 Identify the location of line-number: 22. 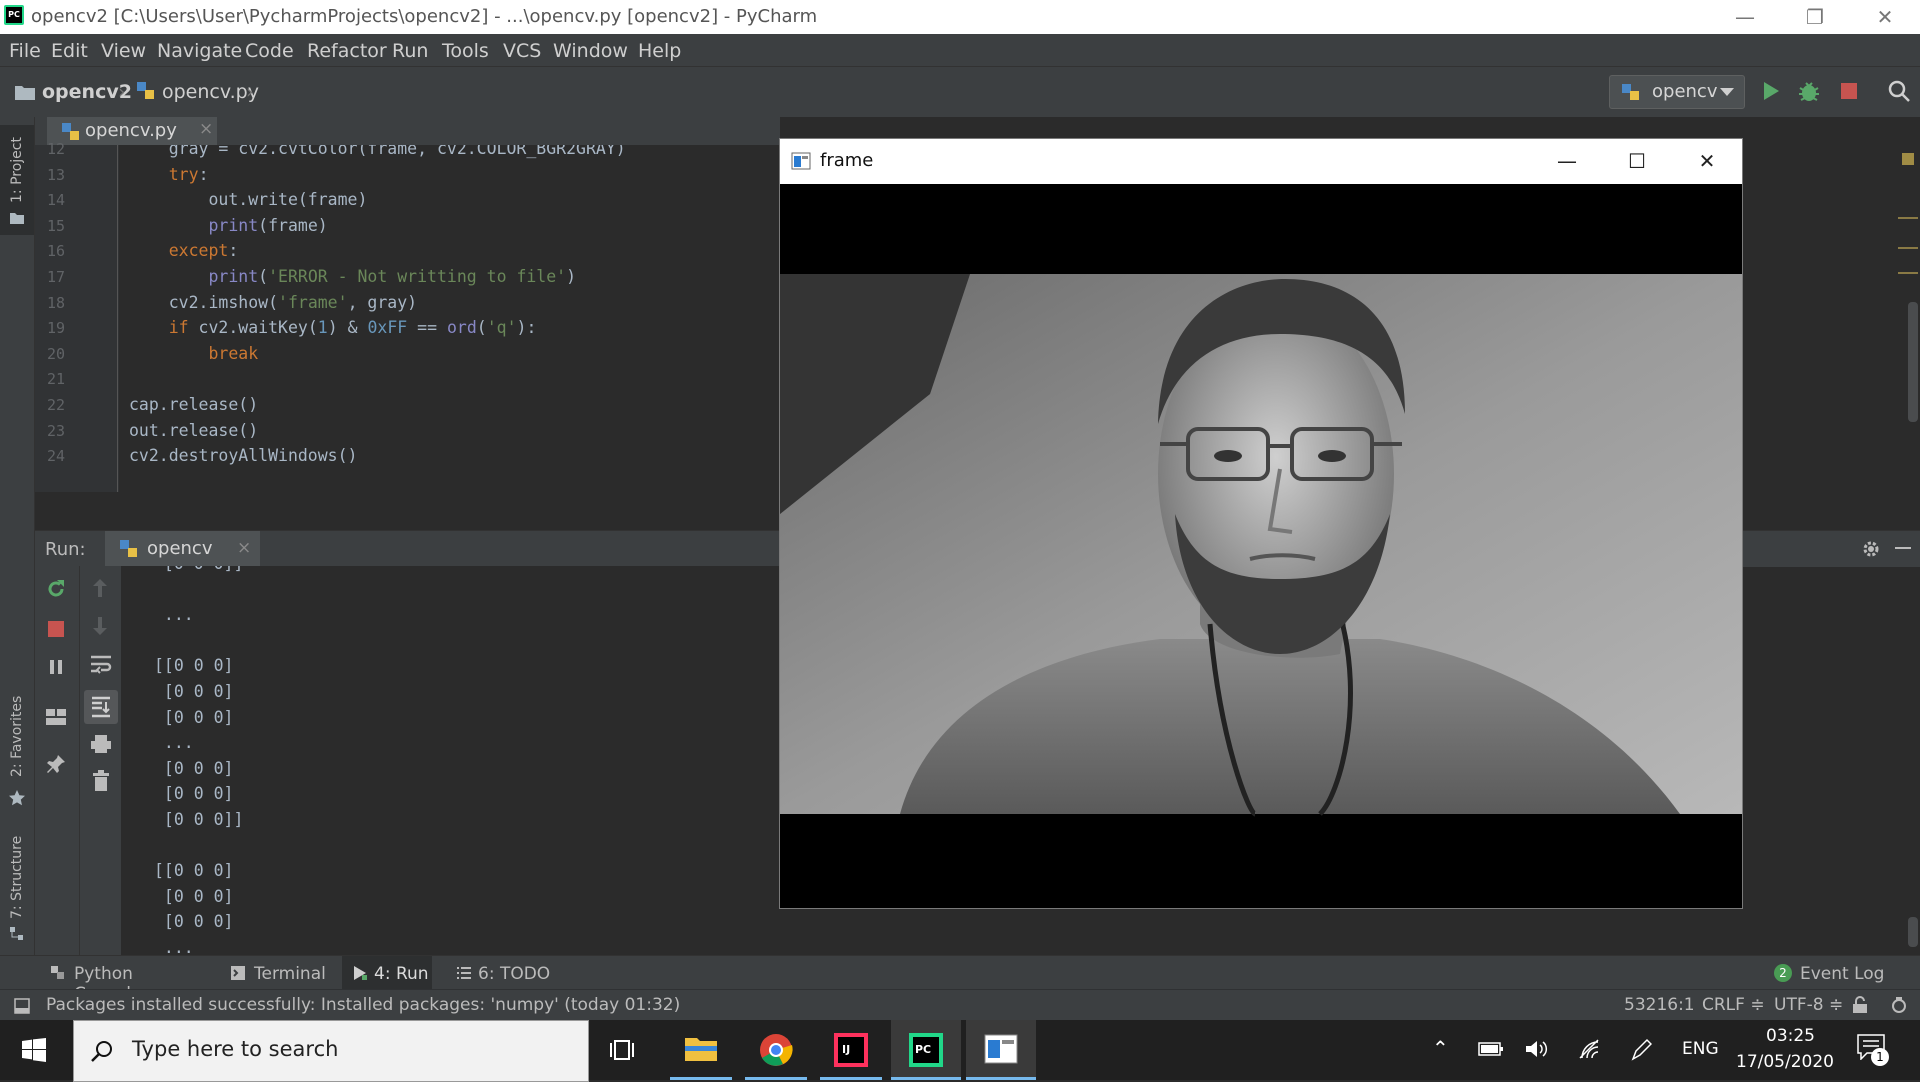
(55, 405).